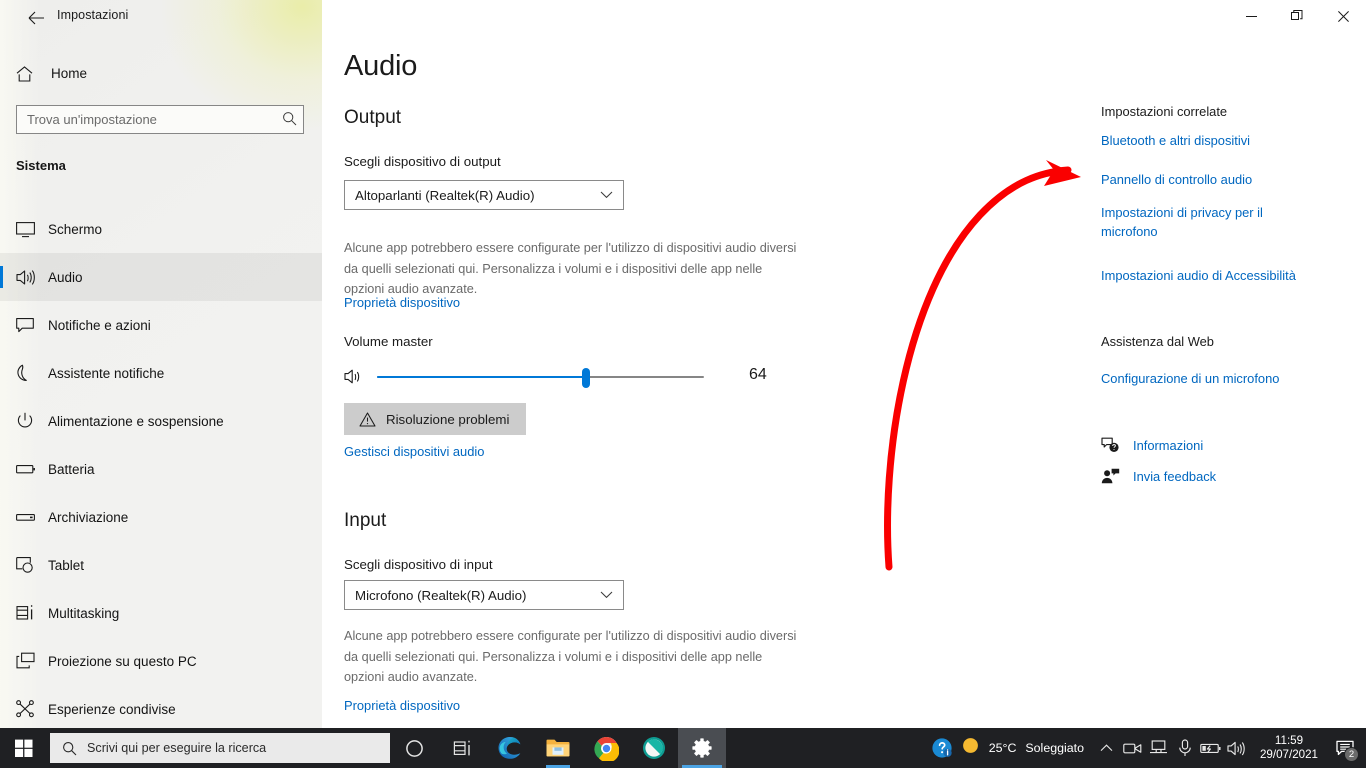 This screenshot has width=1366, height=768. Describe the element at coordinates (441, 595) in the screenshot. I see `input-device-value: Microfono (Realtek(R) Audio)` at that location.